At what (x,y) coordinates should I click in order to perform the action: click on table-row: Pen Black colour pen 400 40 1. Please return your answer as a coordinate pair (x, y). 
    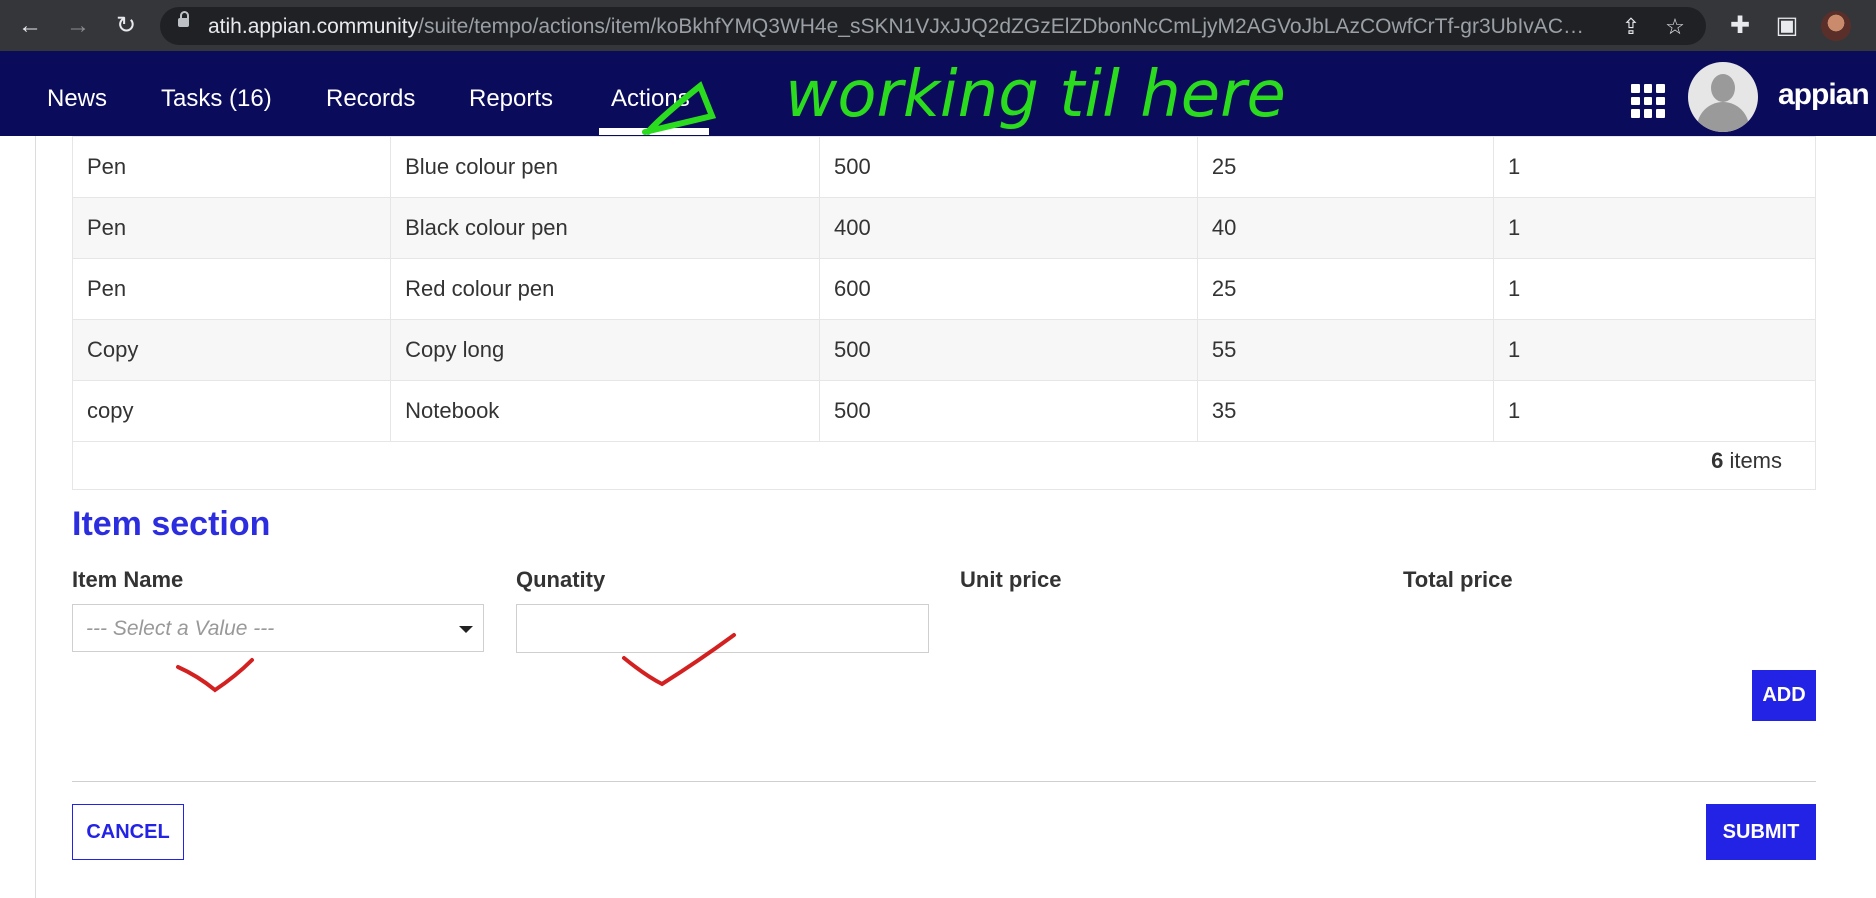
    Looking at the image, I should click on (944, 228).